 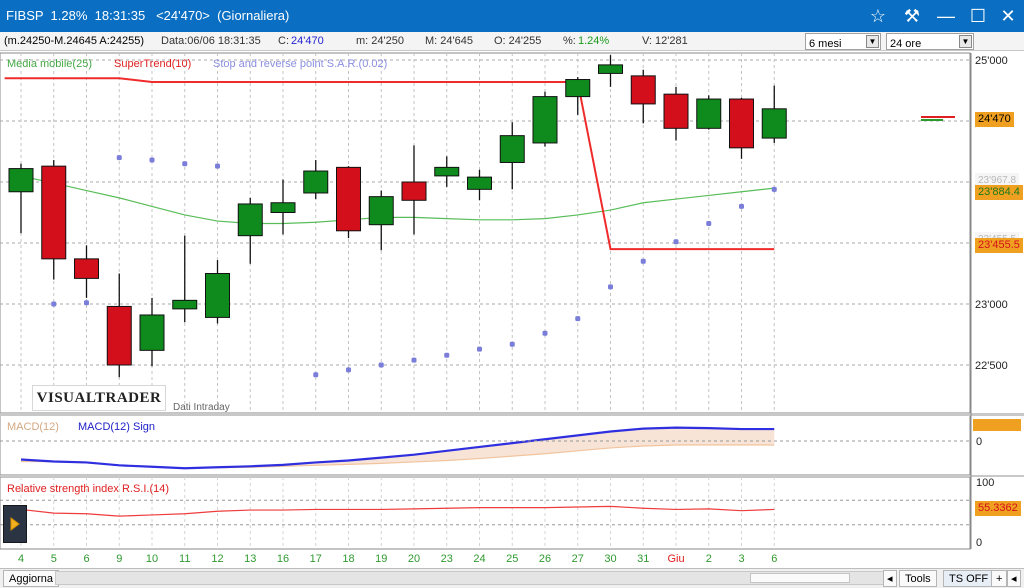 I want to click on price-axis-label: 23'000, so click(x=991, y=305).